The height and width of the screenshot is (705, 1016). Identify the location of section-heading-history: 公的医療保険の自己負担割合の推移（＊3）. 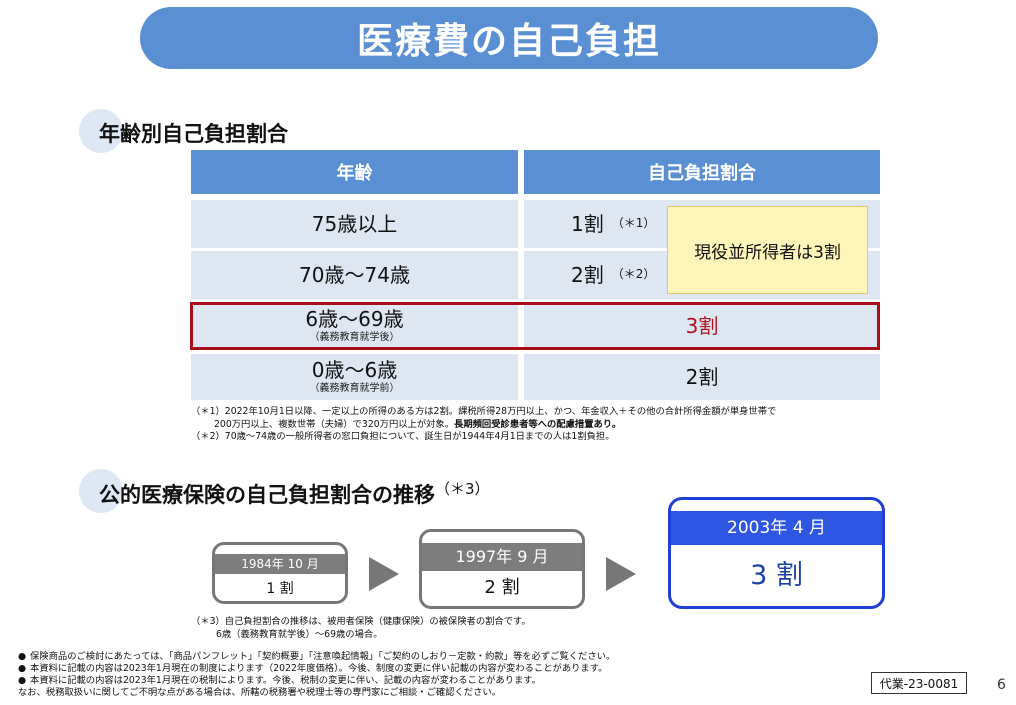
(294, 493).